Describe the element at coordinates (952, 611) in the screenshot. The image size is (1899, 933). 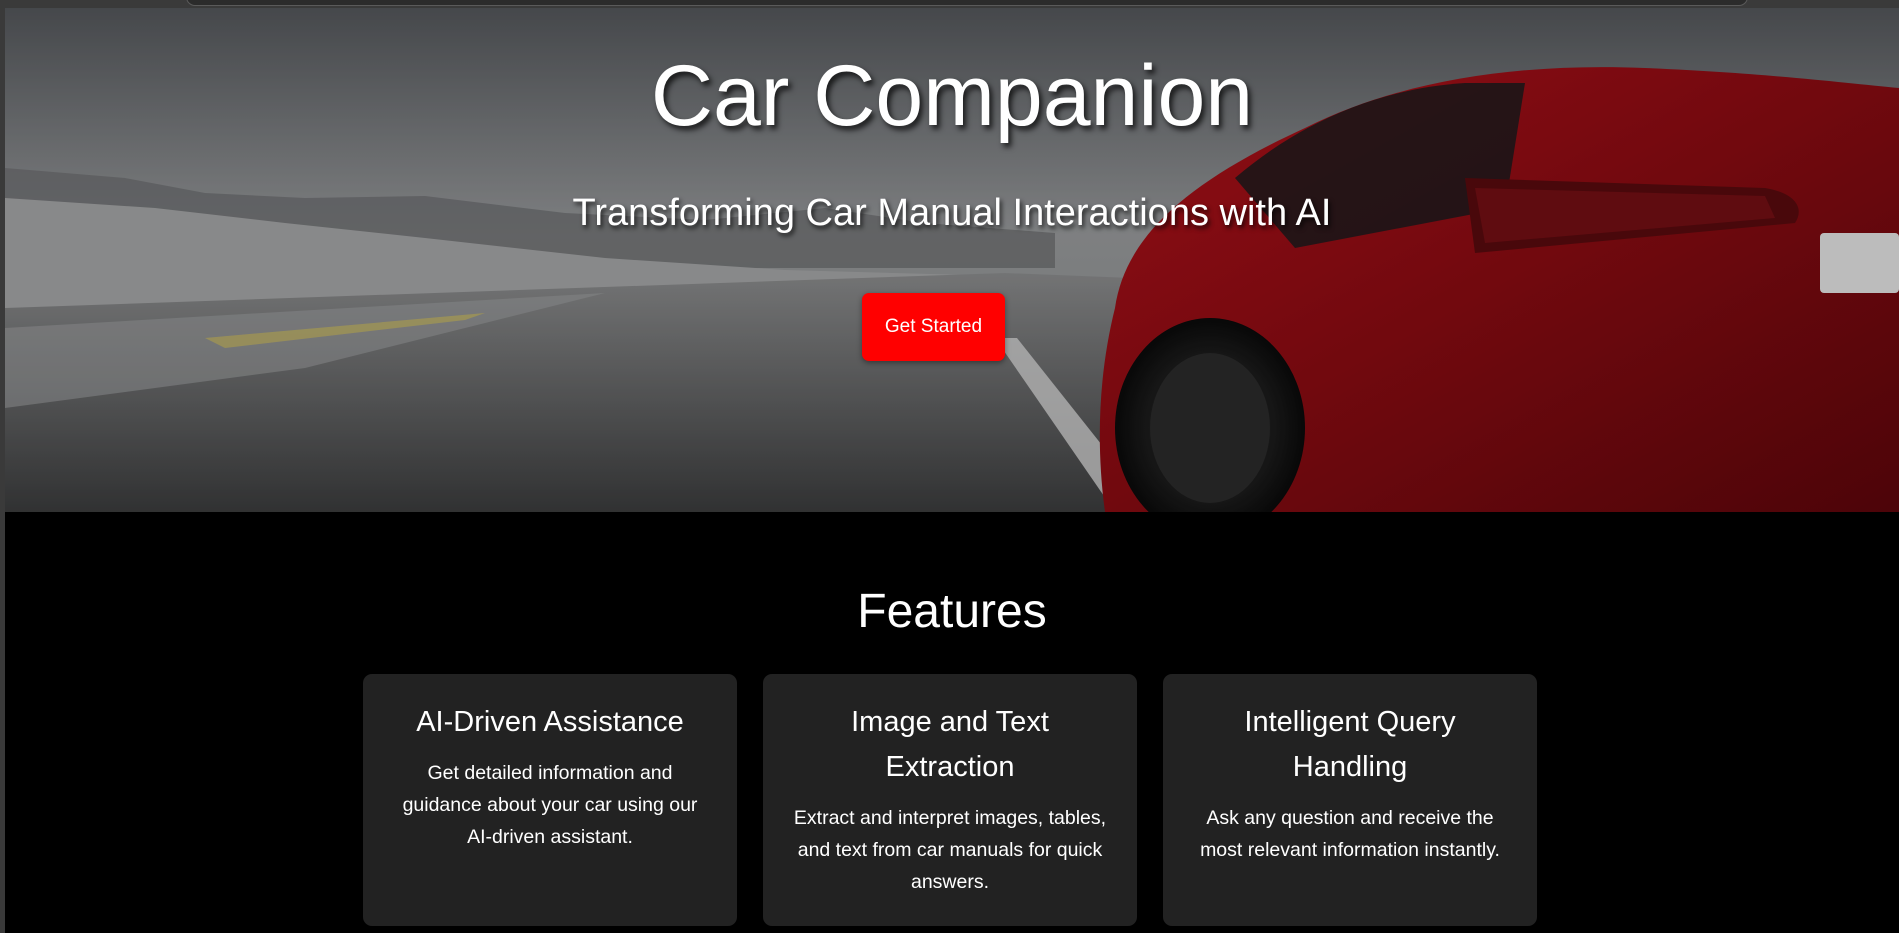
I see `features-heading: Features` at that location.